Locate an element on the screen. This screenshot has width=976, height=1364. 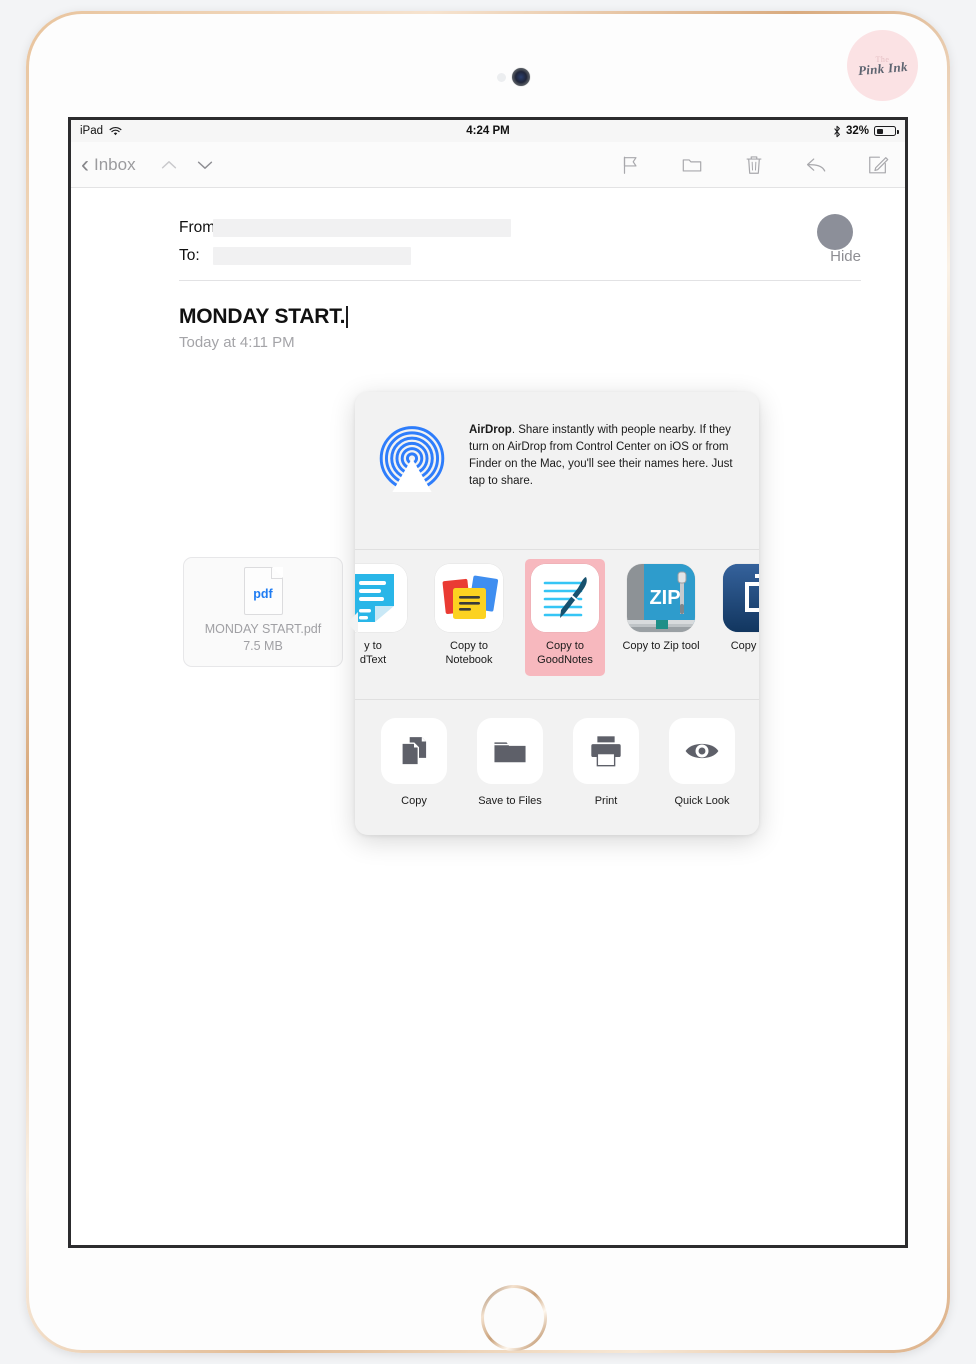
goodnotes-app-icon is located at coordinates (565, 598).